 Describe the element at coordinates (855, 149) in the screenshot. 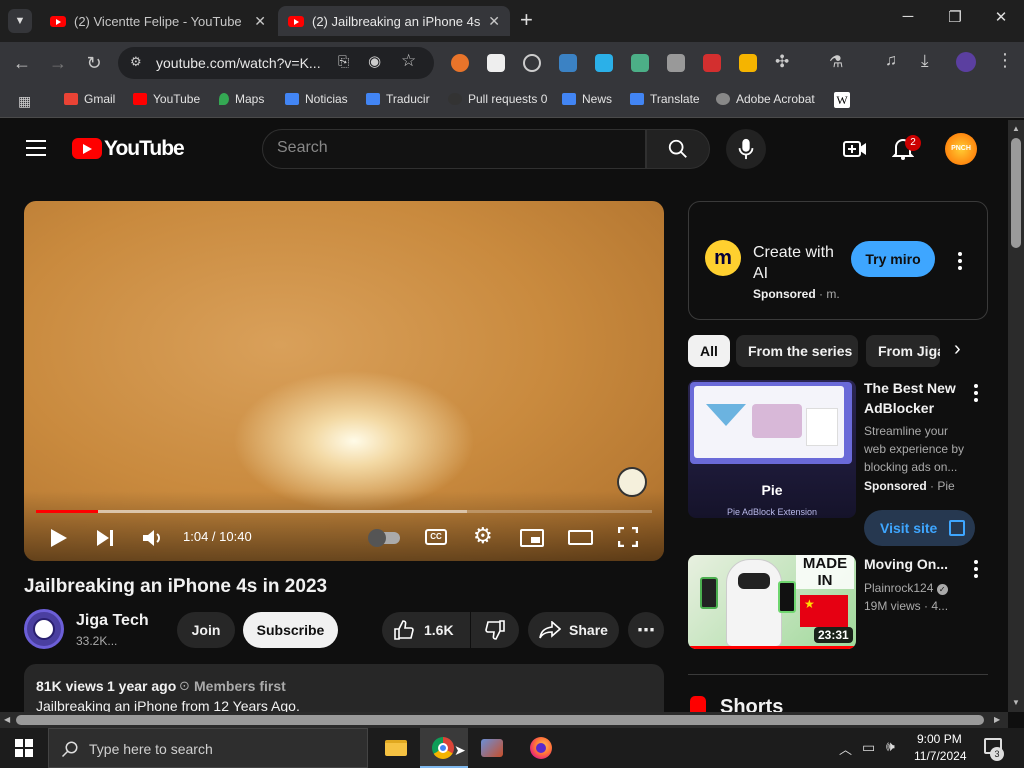

I see `create-video-icon` at that location.